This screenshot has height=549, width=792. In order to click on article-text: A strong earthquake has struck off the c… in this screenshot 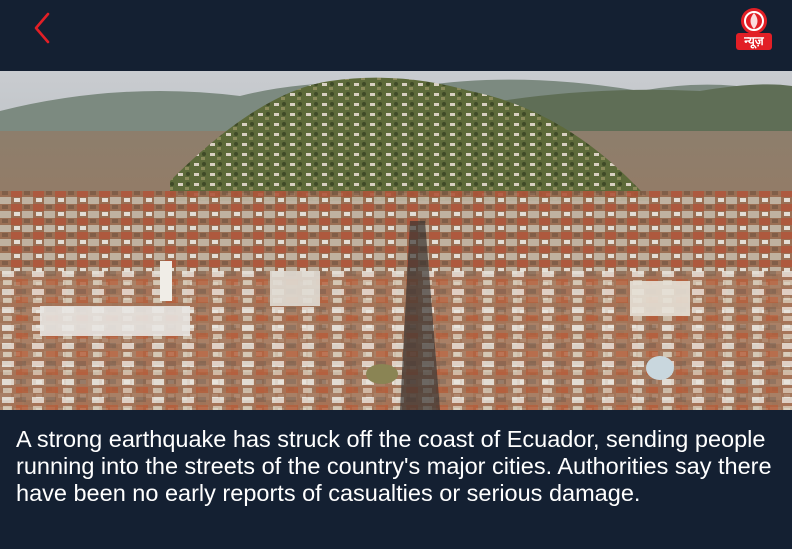, I will do `click(394, 466)`.